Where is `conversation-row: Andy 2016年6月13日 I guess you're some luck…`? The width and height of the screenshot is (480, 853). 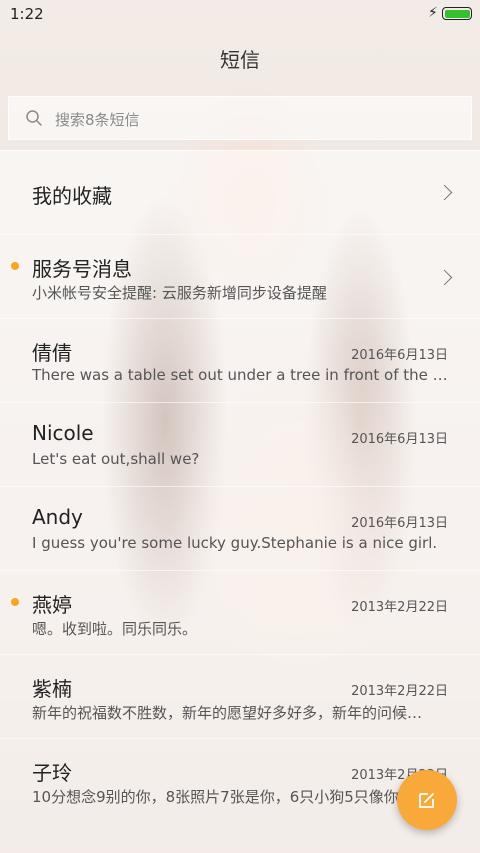
conversation-row: Andy 2016年6月13日 I guess you're some luck… is located at coordinates (240, 528).